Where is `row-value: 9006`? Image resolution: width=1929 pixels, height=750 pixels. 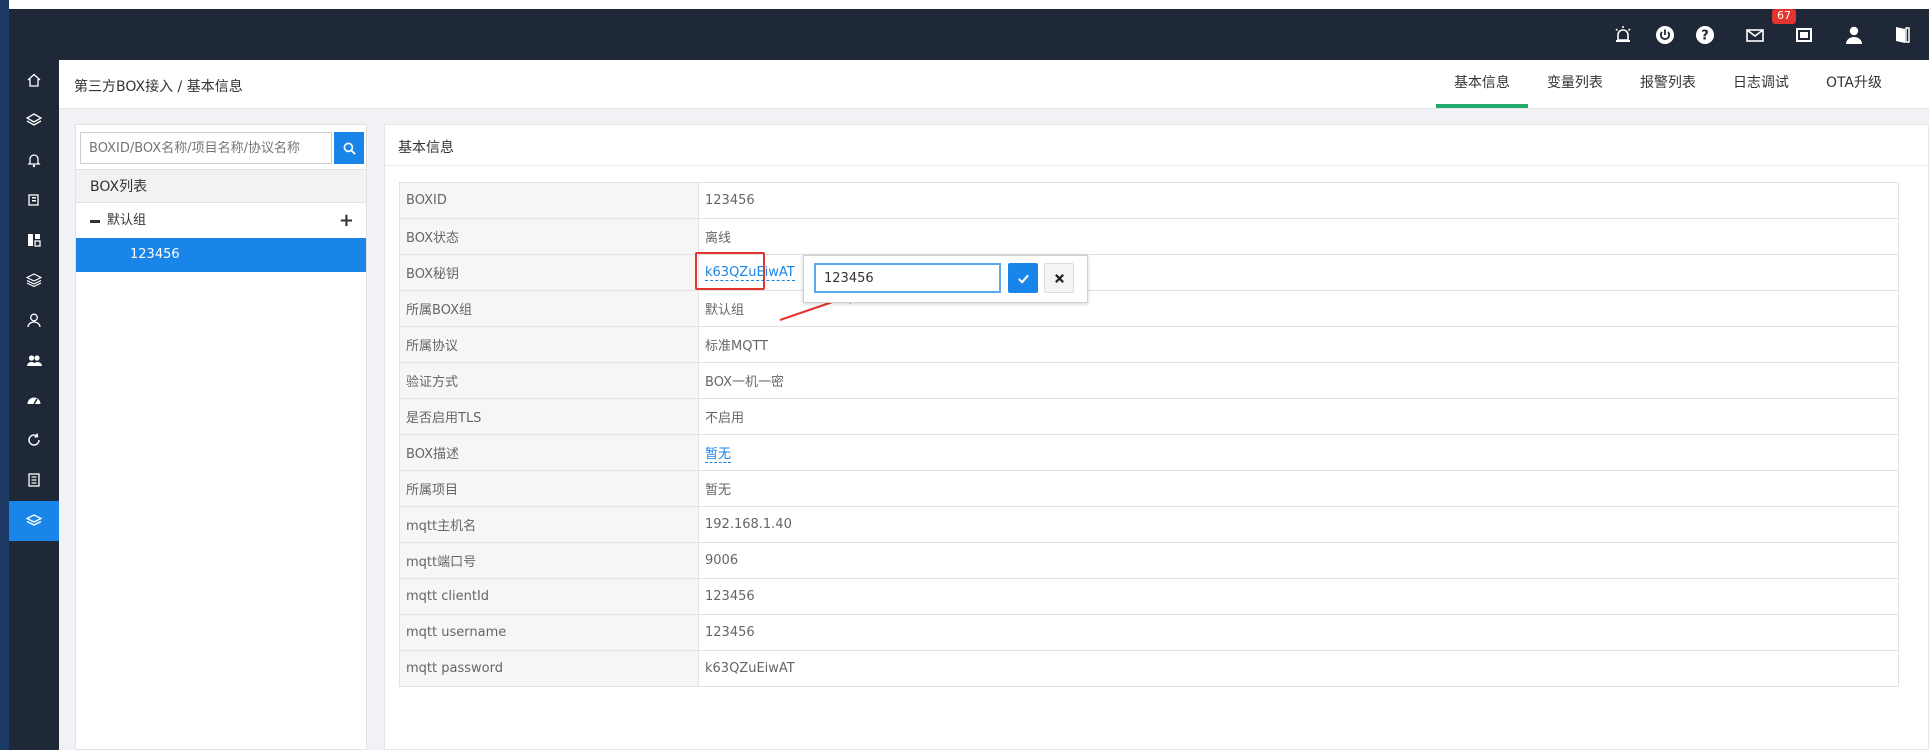 row-value: 9006 is located at coordinates (1298, 560).